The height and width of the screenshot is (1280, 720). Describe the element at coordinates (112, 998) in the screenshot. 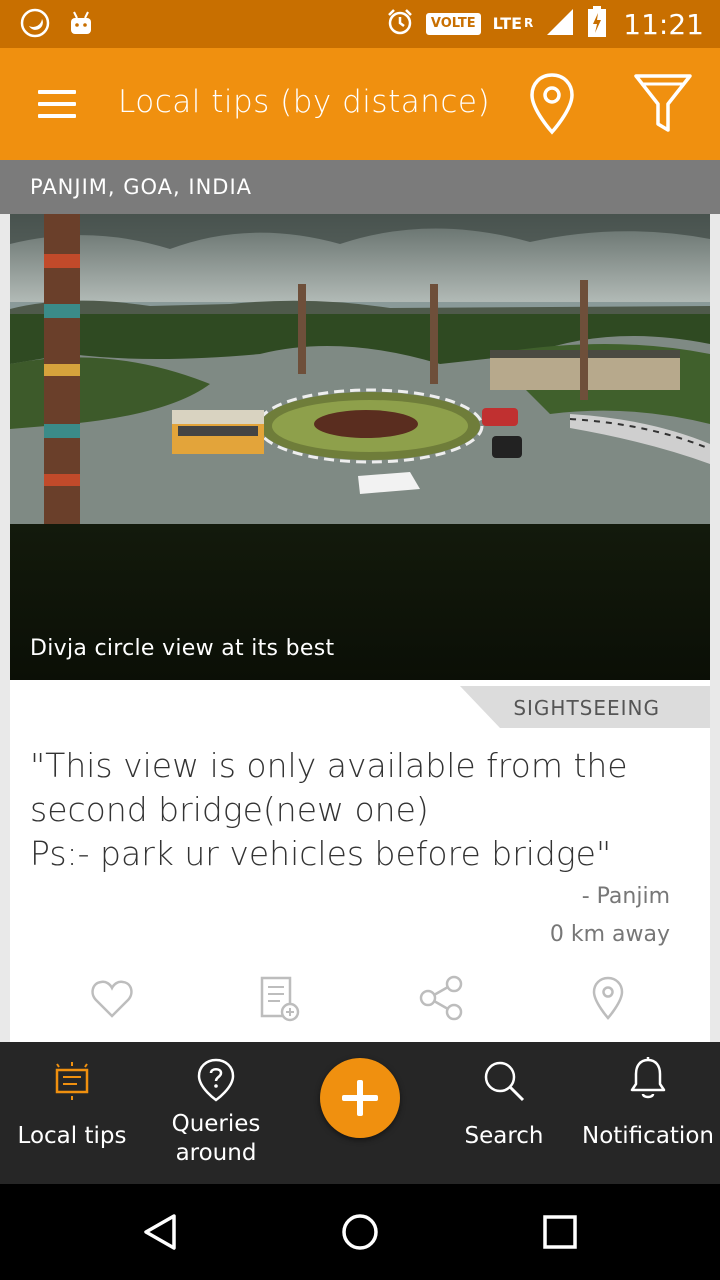

I see `heart-icon` at that location.